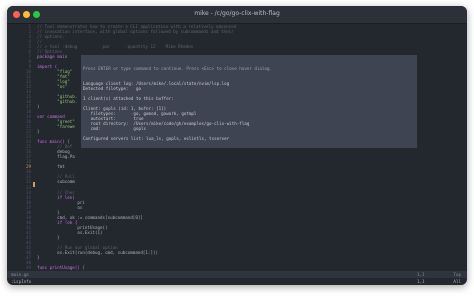 The width and height of the screenshot is (474, 301). What do you see at coordinates (421, 274) in the screenshot?
I see `status-cursor-position: 1,1` at bounding box center [421, 274].